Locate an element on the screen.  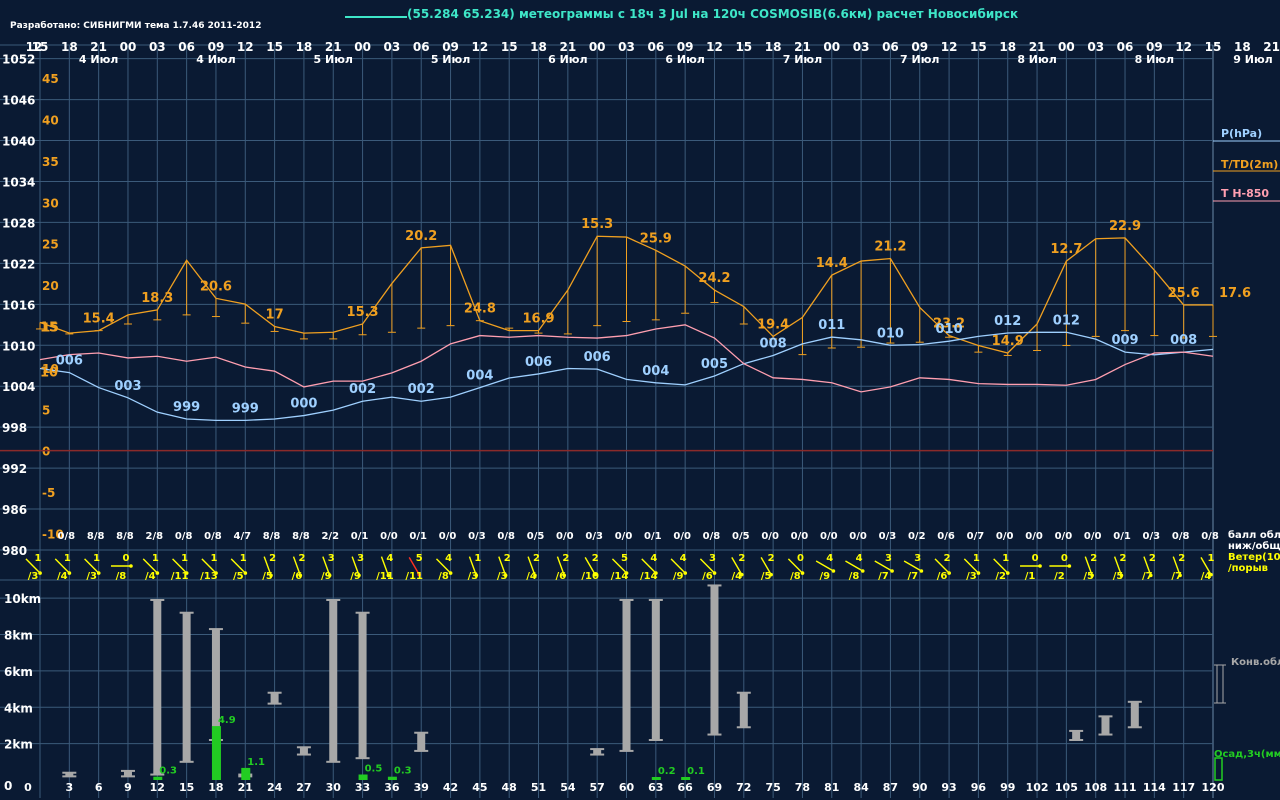
temp-tick-label: 35 is located at coordinates (50, 162).